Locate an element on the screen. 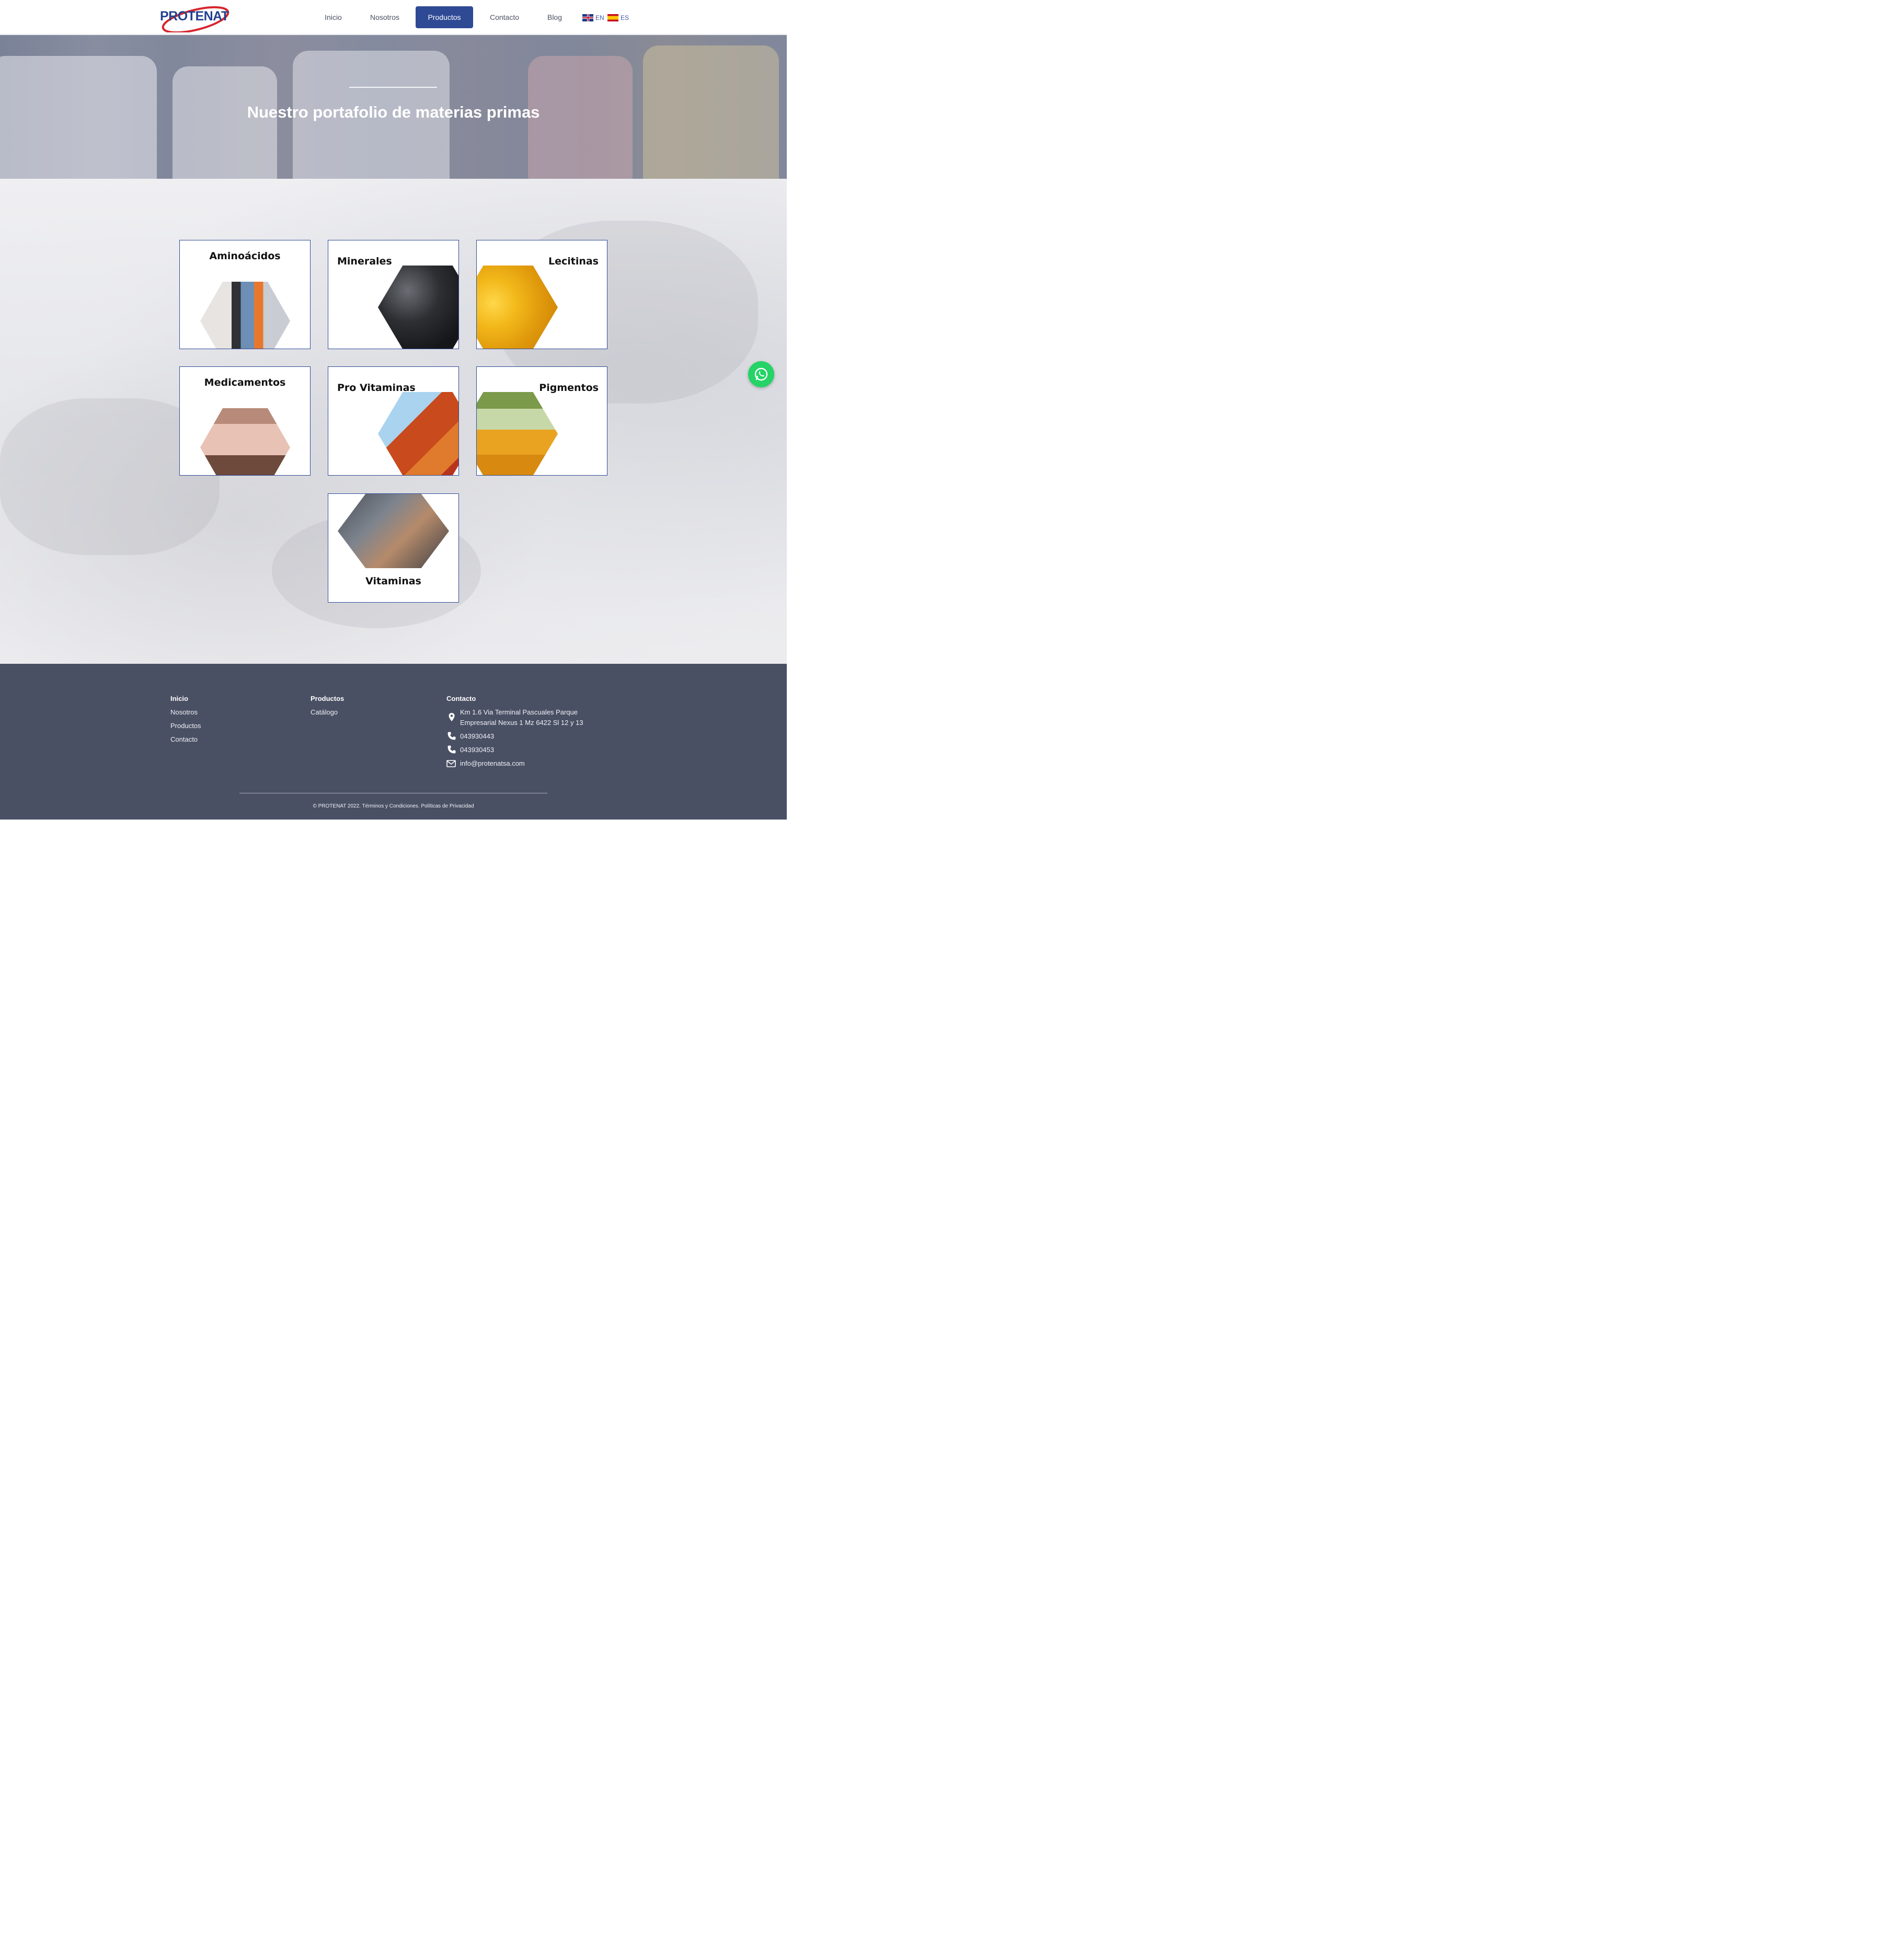 This screenshot has width=1882, height=1960. address-line-2: Empresarial Nexus 1 Mz 6422 Sl 12 y 13 is located at coordinates (521, 723).